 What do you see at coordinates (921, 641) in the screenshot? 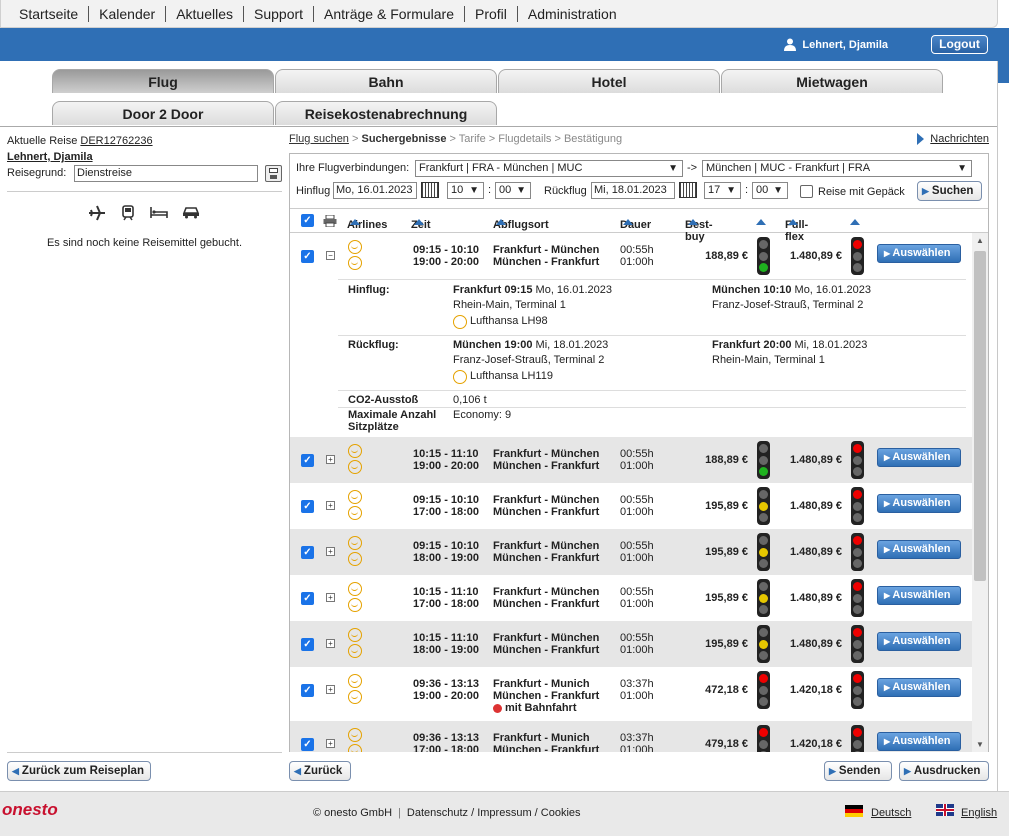
I see `select-flight-label: Auswählen` at bounding box center [921, 641].